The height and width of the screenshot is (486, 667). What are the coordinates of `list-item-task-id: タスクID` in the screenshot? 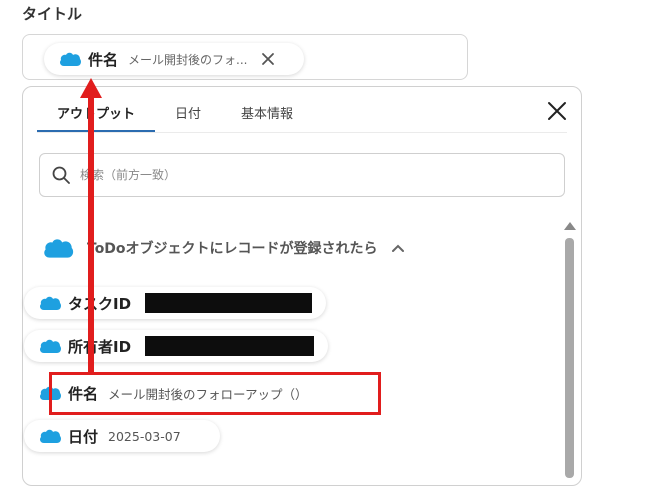 It's located at (175, 303).